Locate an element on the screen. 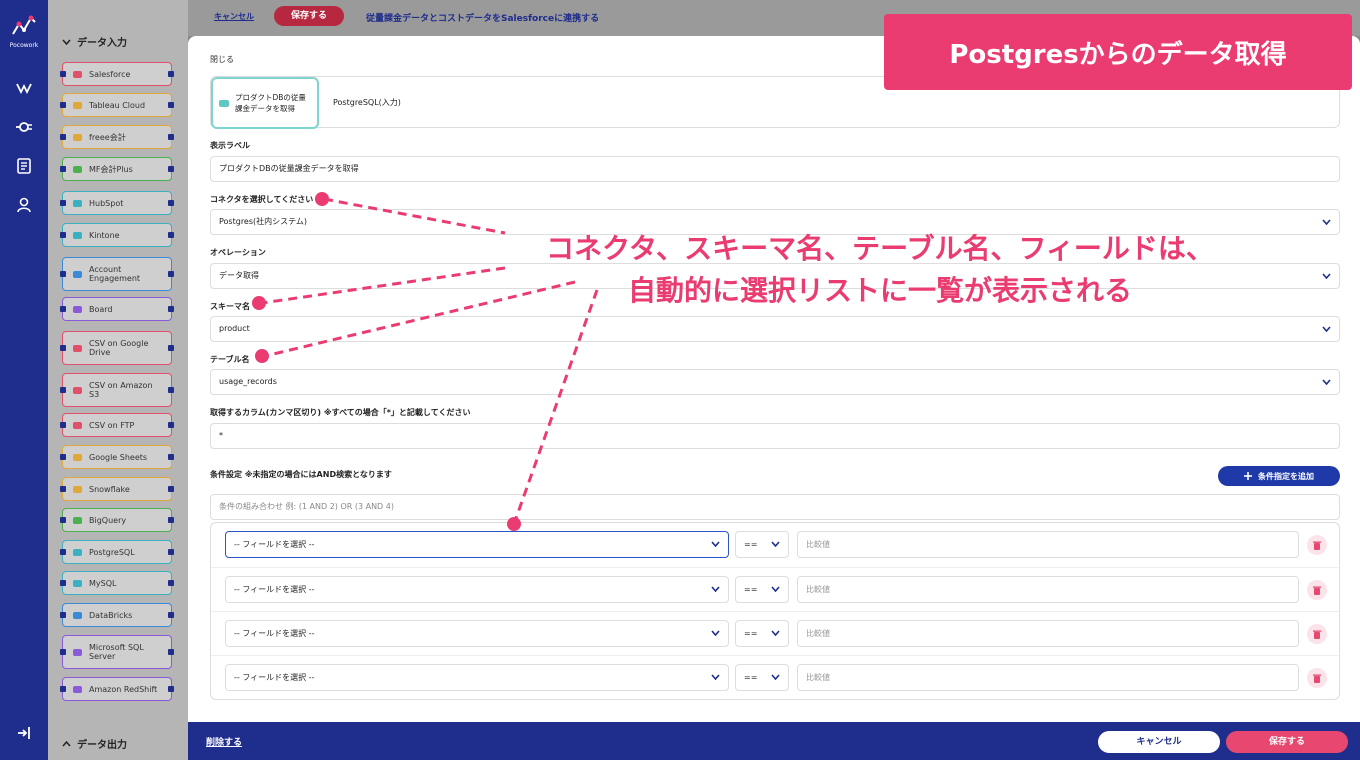 This screenshot has height=760, width=1360. columns-input: * is located at coordinates (775, 436).